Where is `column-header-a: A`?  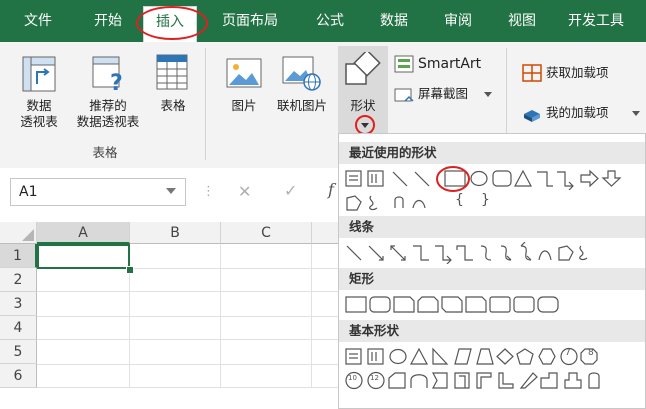 column-header-a: A is located at coordinates (83, 233).